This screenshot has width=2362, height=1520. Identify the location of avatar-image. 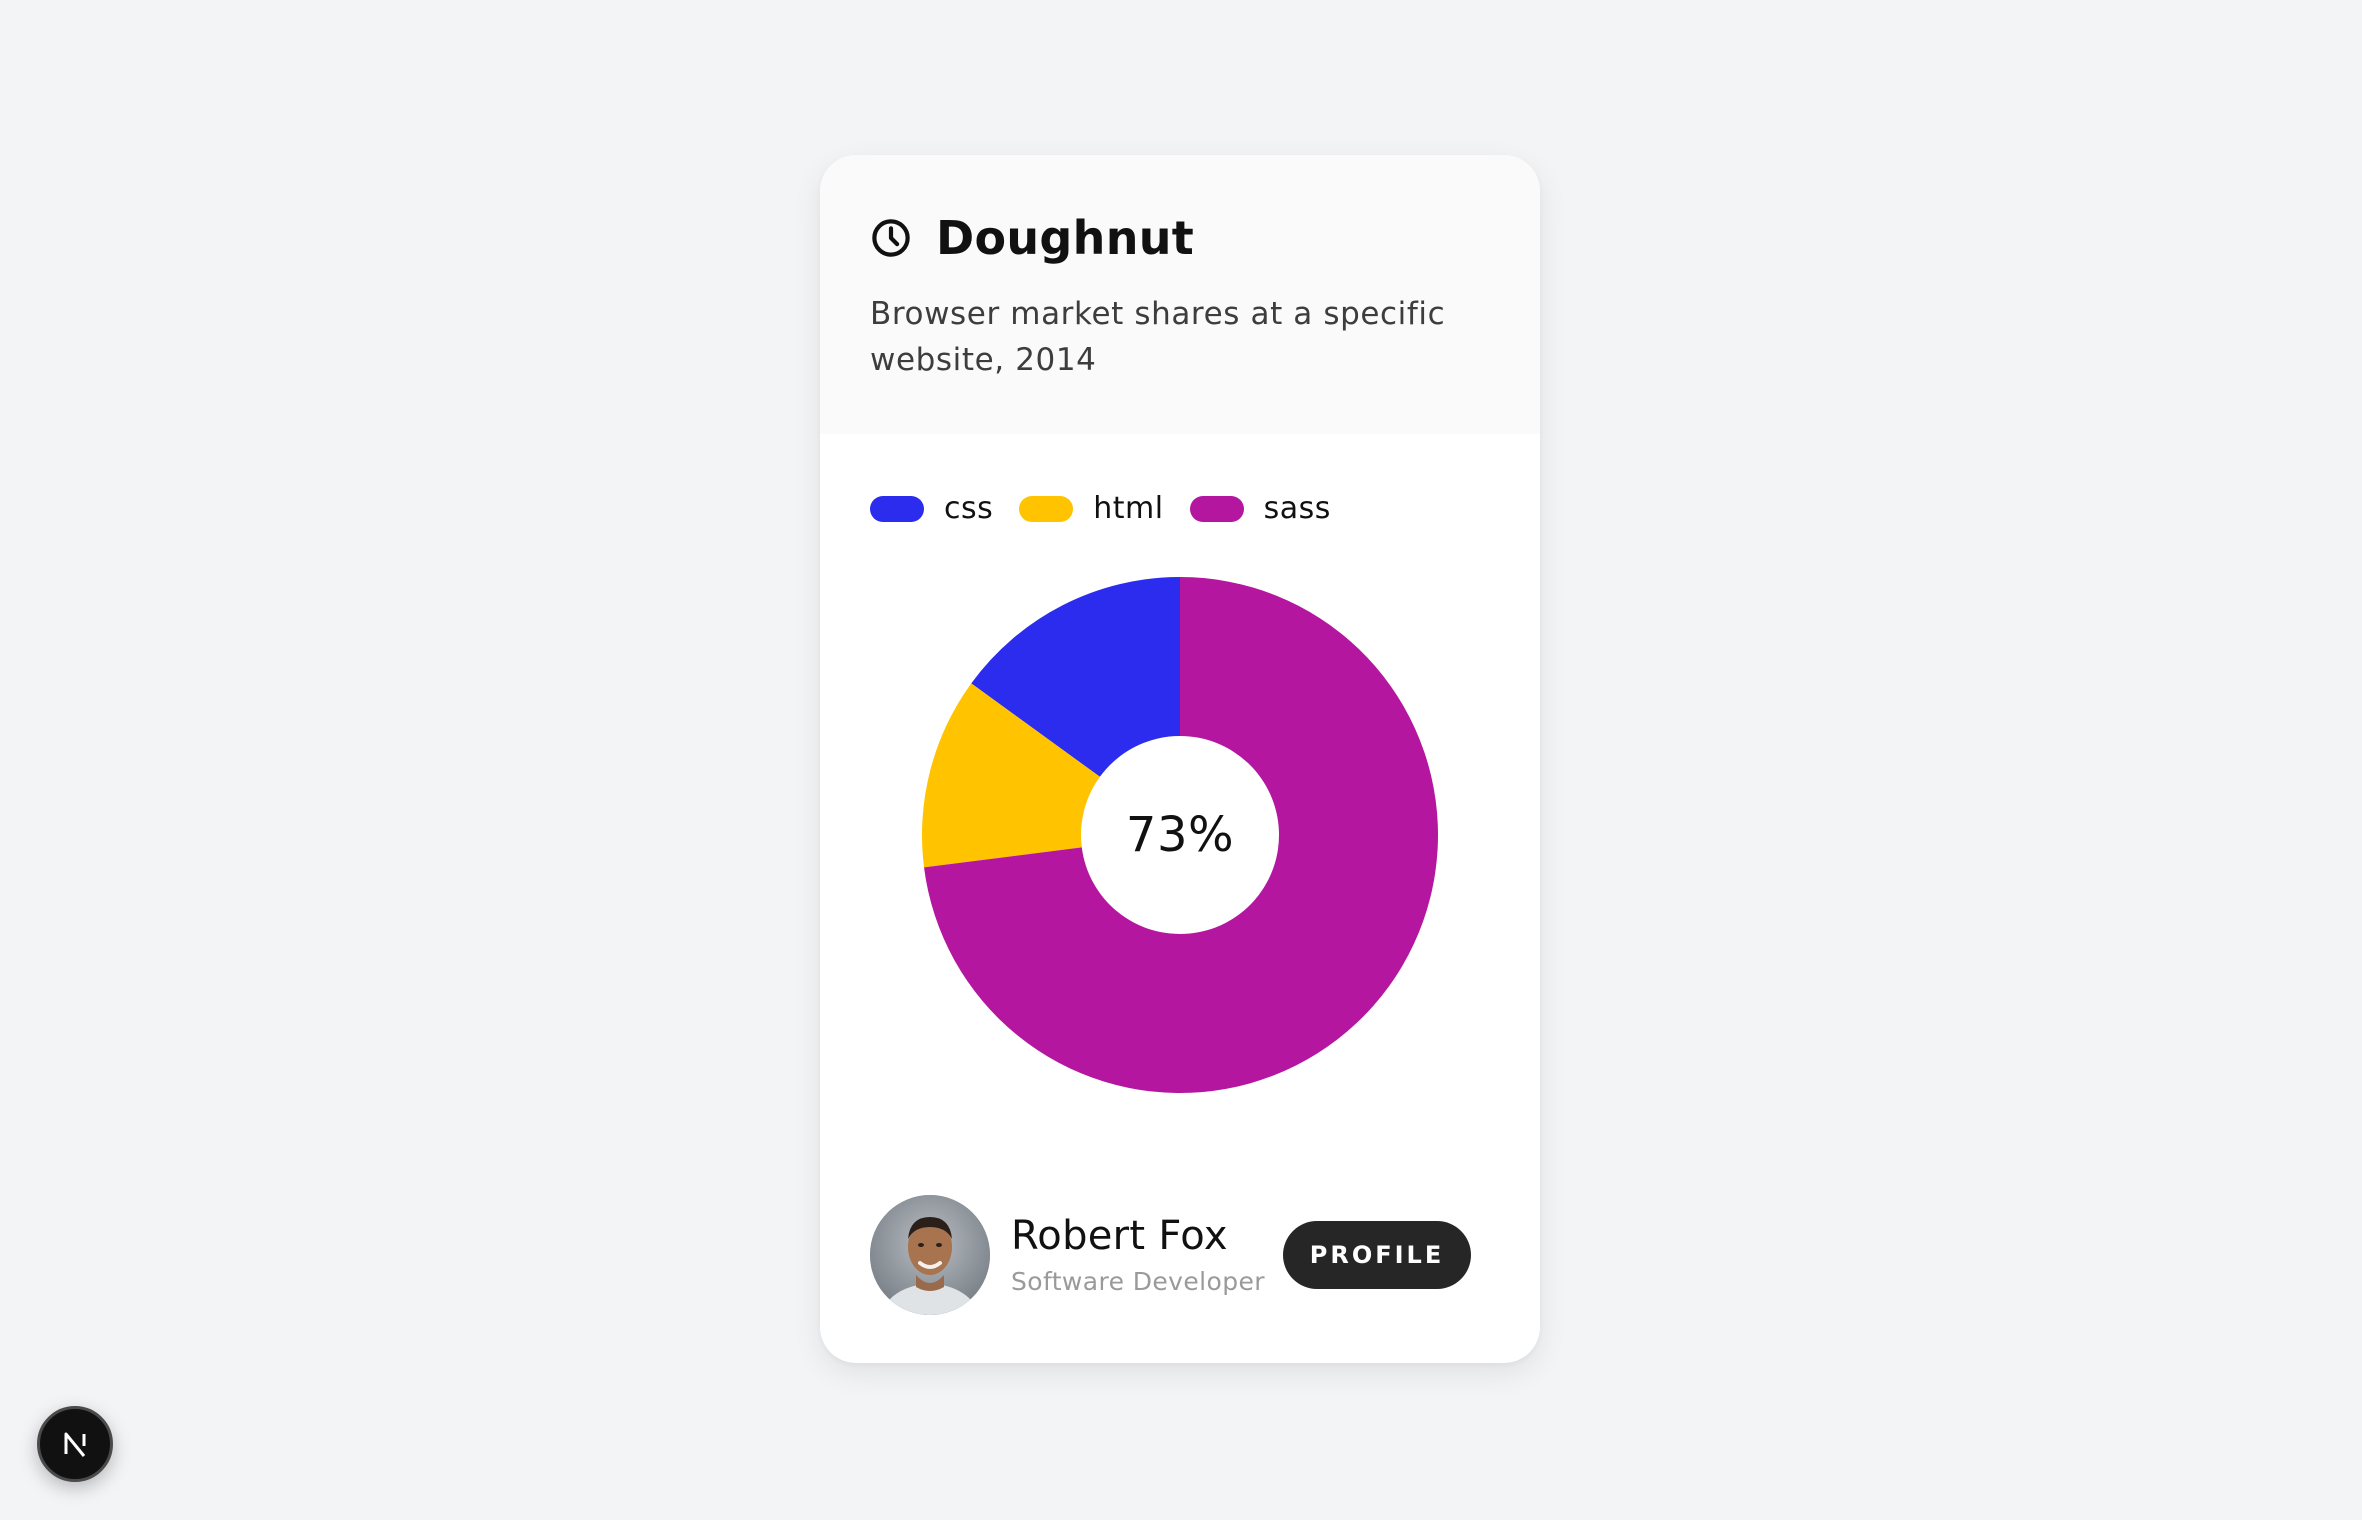
(930, 1255).